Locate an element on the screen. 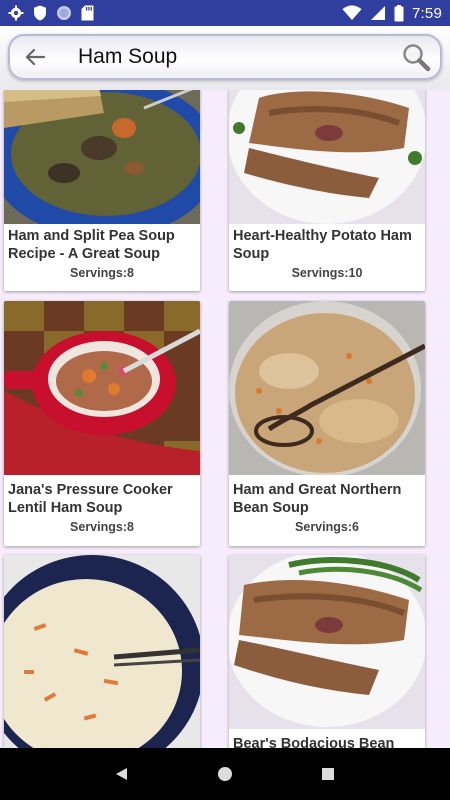 The image size is (450, 800). nav-recents-button is located at coordinates (328, 774).